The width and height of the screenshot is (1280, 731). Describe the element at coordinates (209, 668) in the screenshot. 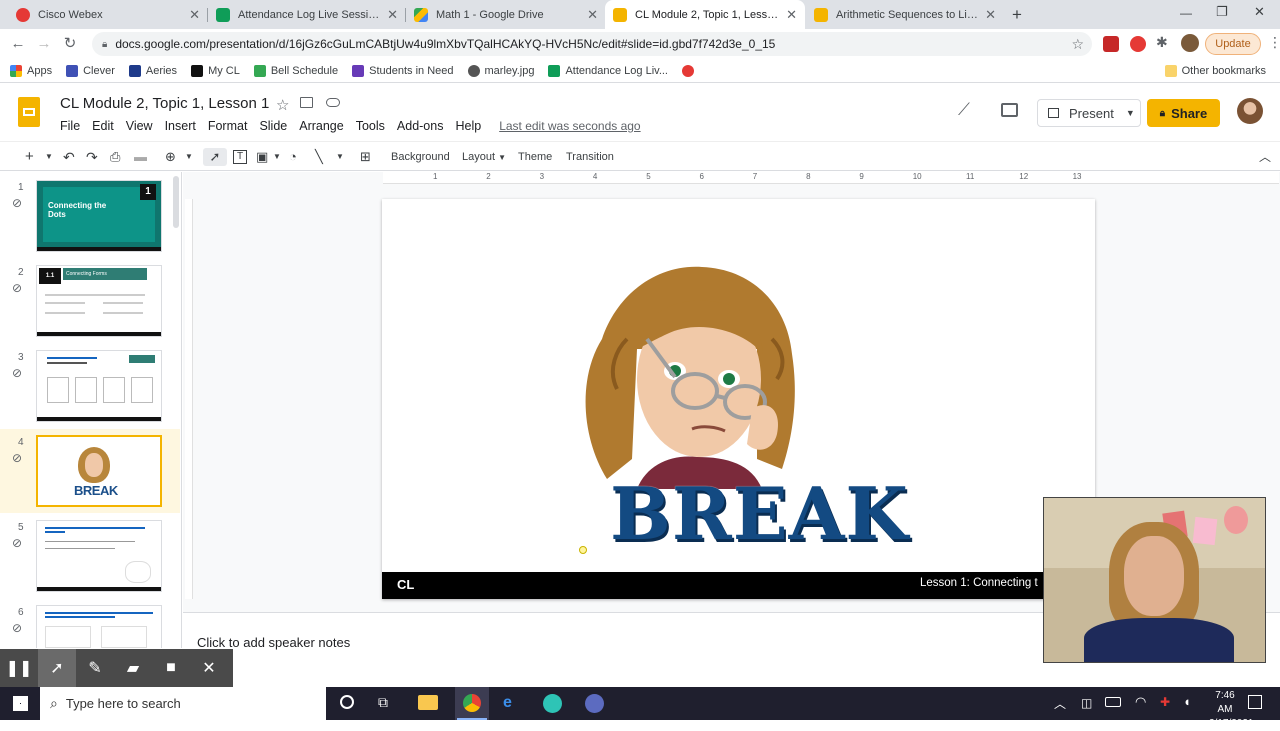

I see `close-annotation-icon: ✕` at that location.